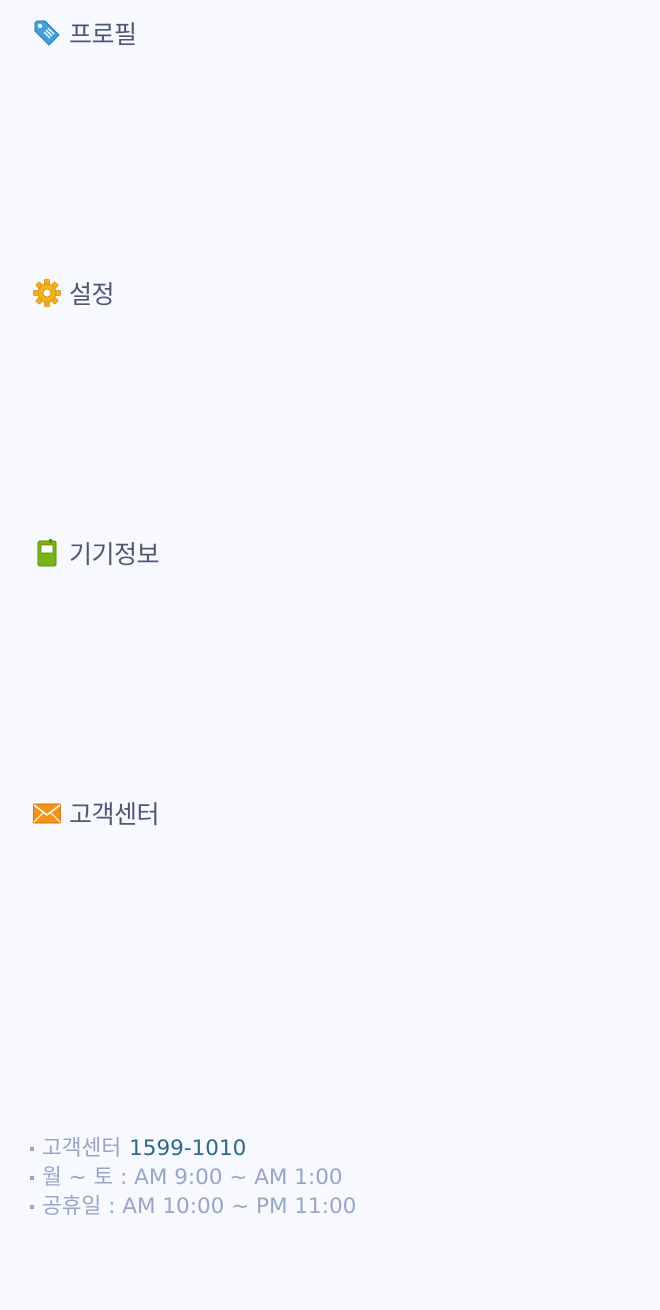 The width and height of the screenshot is (660, 1310). I want to click on support-contact-row: 고객센터 1599-1010, so click(193, 1148).